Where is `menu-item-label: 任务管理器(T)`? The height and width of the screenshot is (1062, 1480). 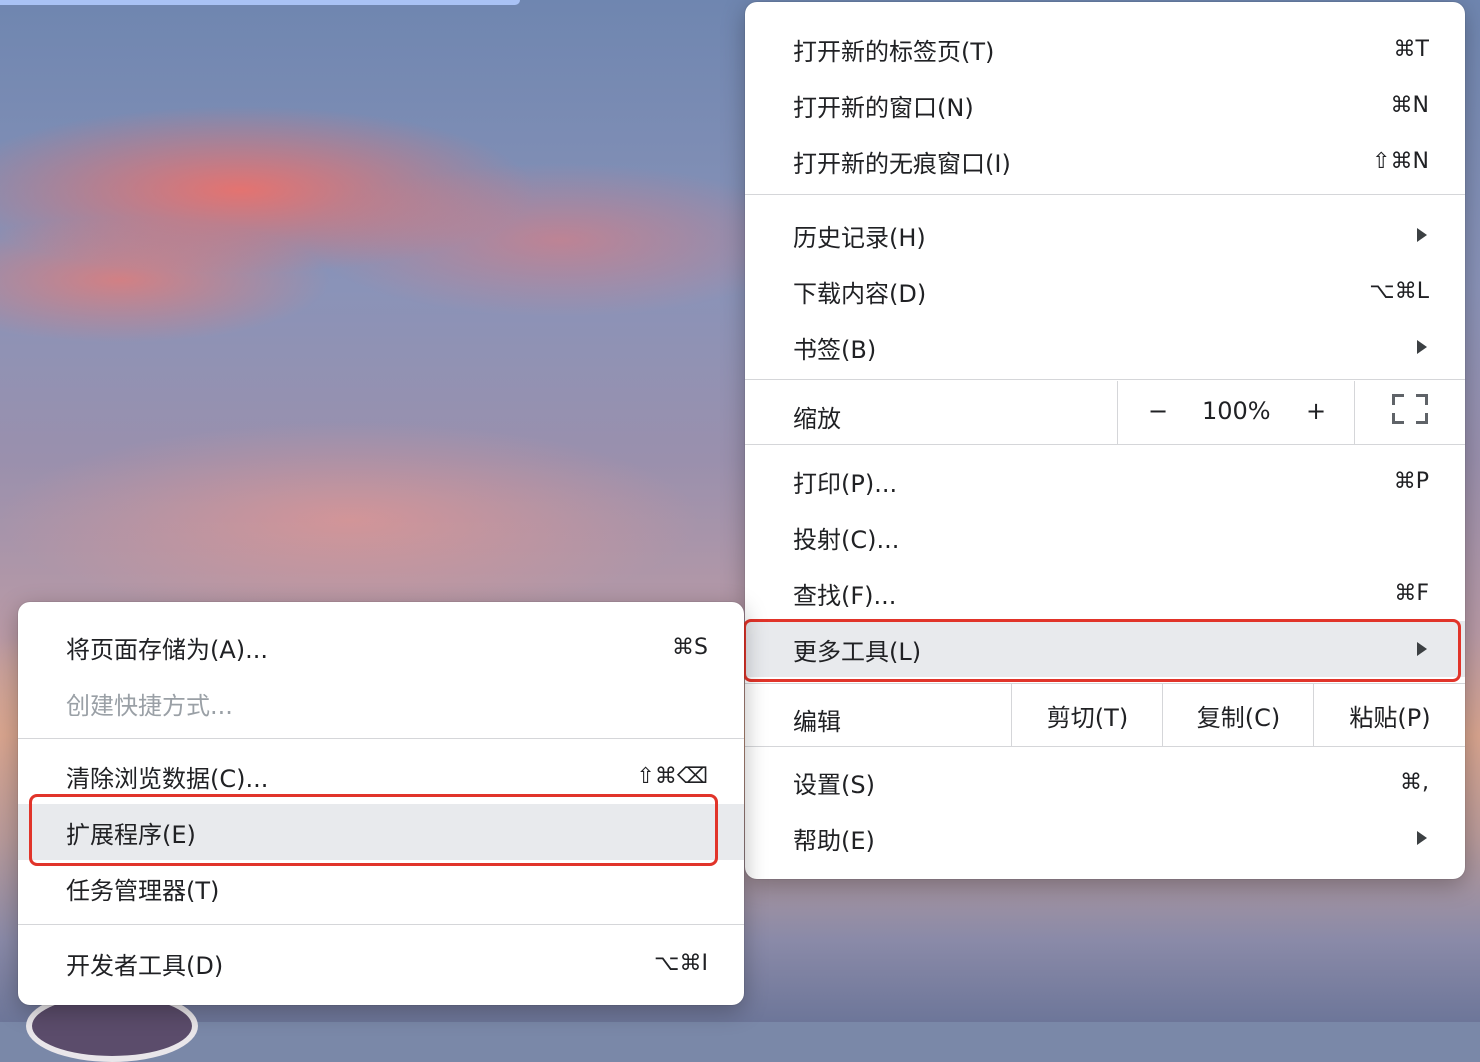 menu-item-label: 任务管理器(T) is located at coordinates (143, 890).